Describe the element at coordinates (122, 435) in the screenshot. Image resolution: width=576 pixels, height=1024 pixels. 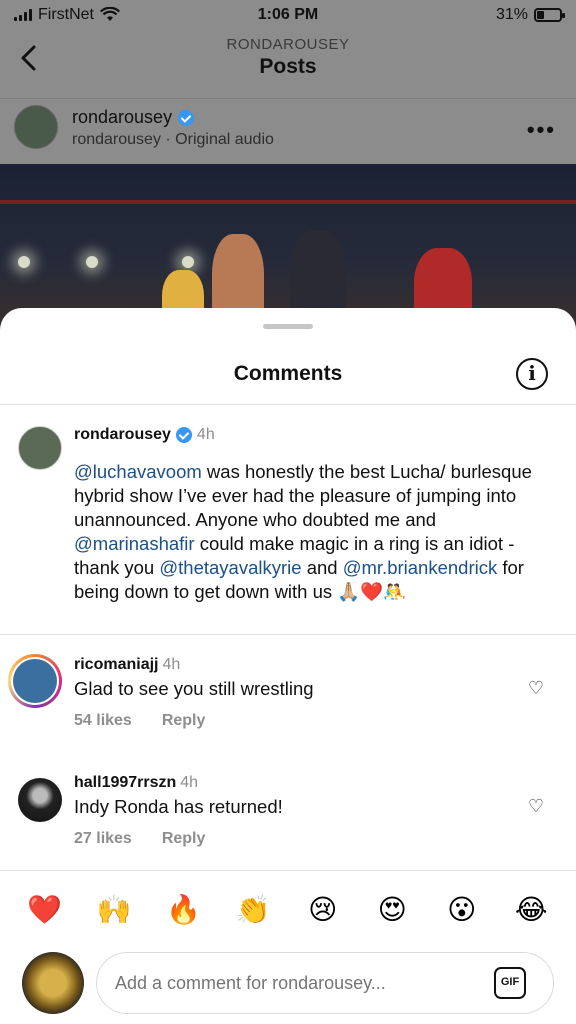
I see `caption-username: rondarousey` at that location.